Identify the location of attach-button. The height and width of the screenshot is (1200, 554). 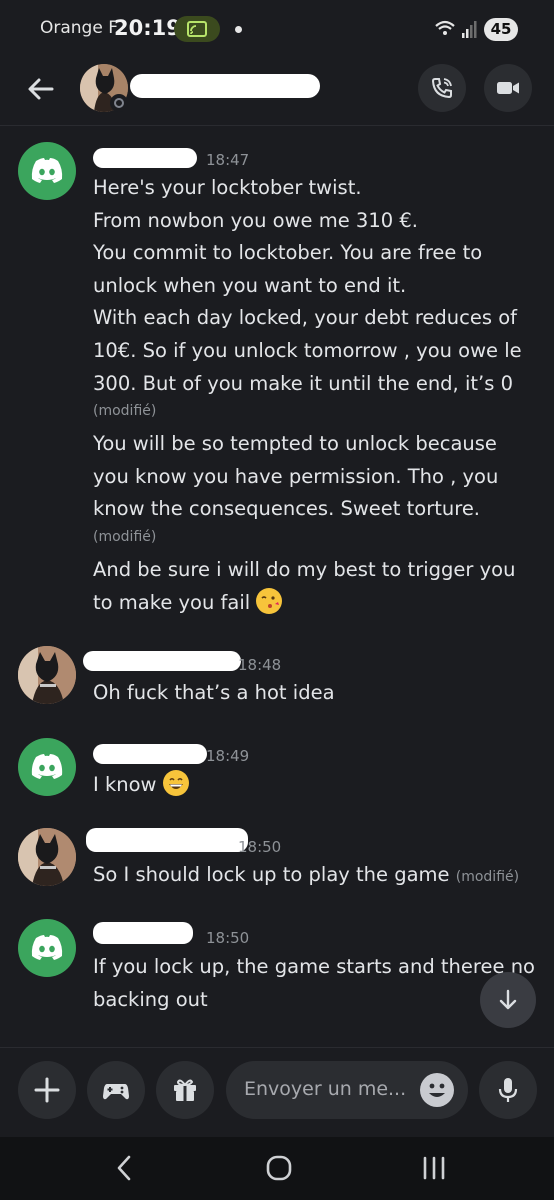
(47, 1090).